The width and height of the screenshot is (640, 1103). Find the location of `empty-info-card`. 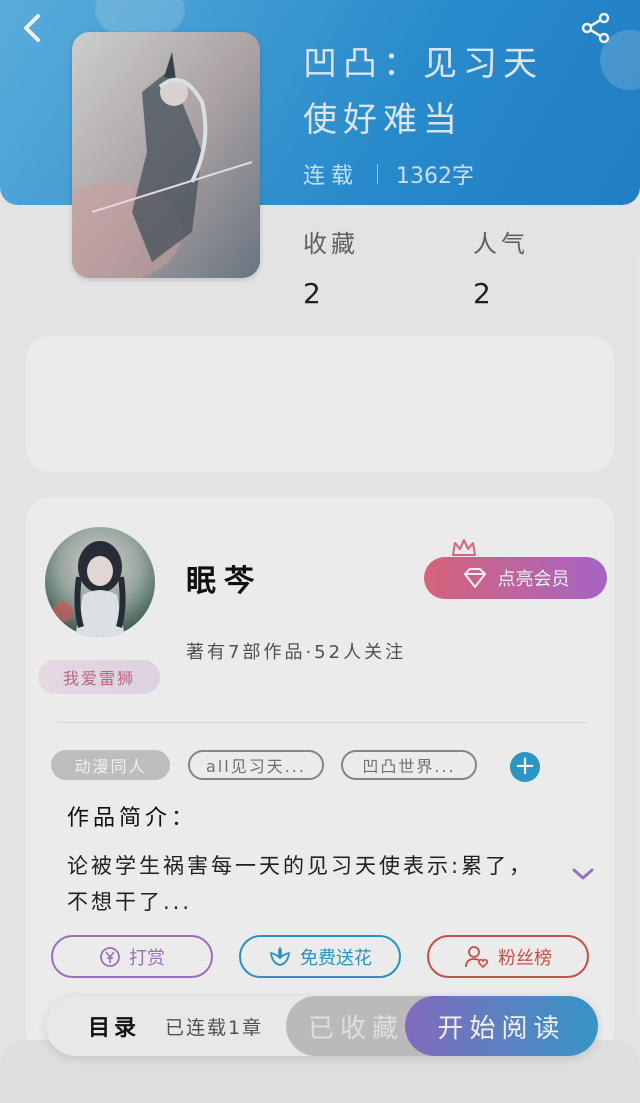

empty-info-card is located at coordinates (320, 404).